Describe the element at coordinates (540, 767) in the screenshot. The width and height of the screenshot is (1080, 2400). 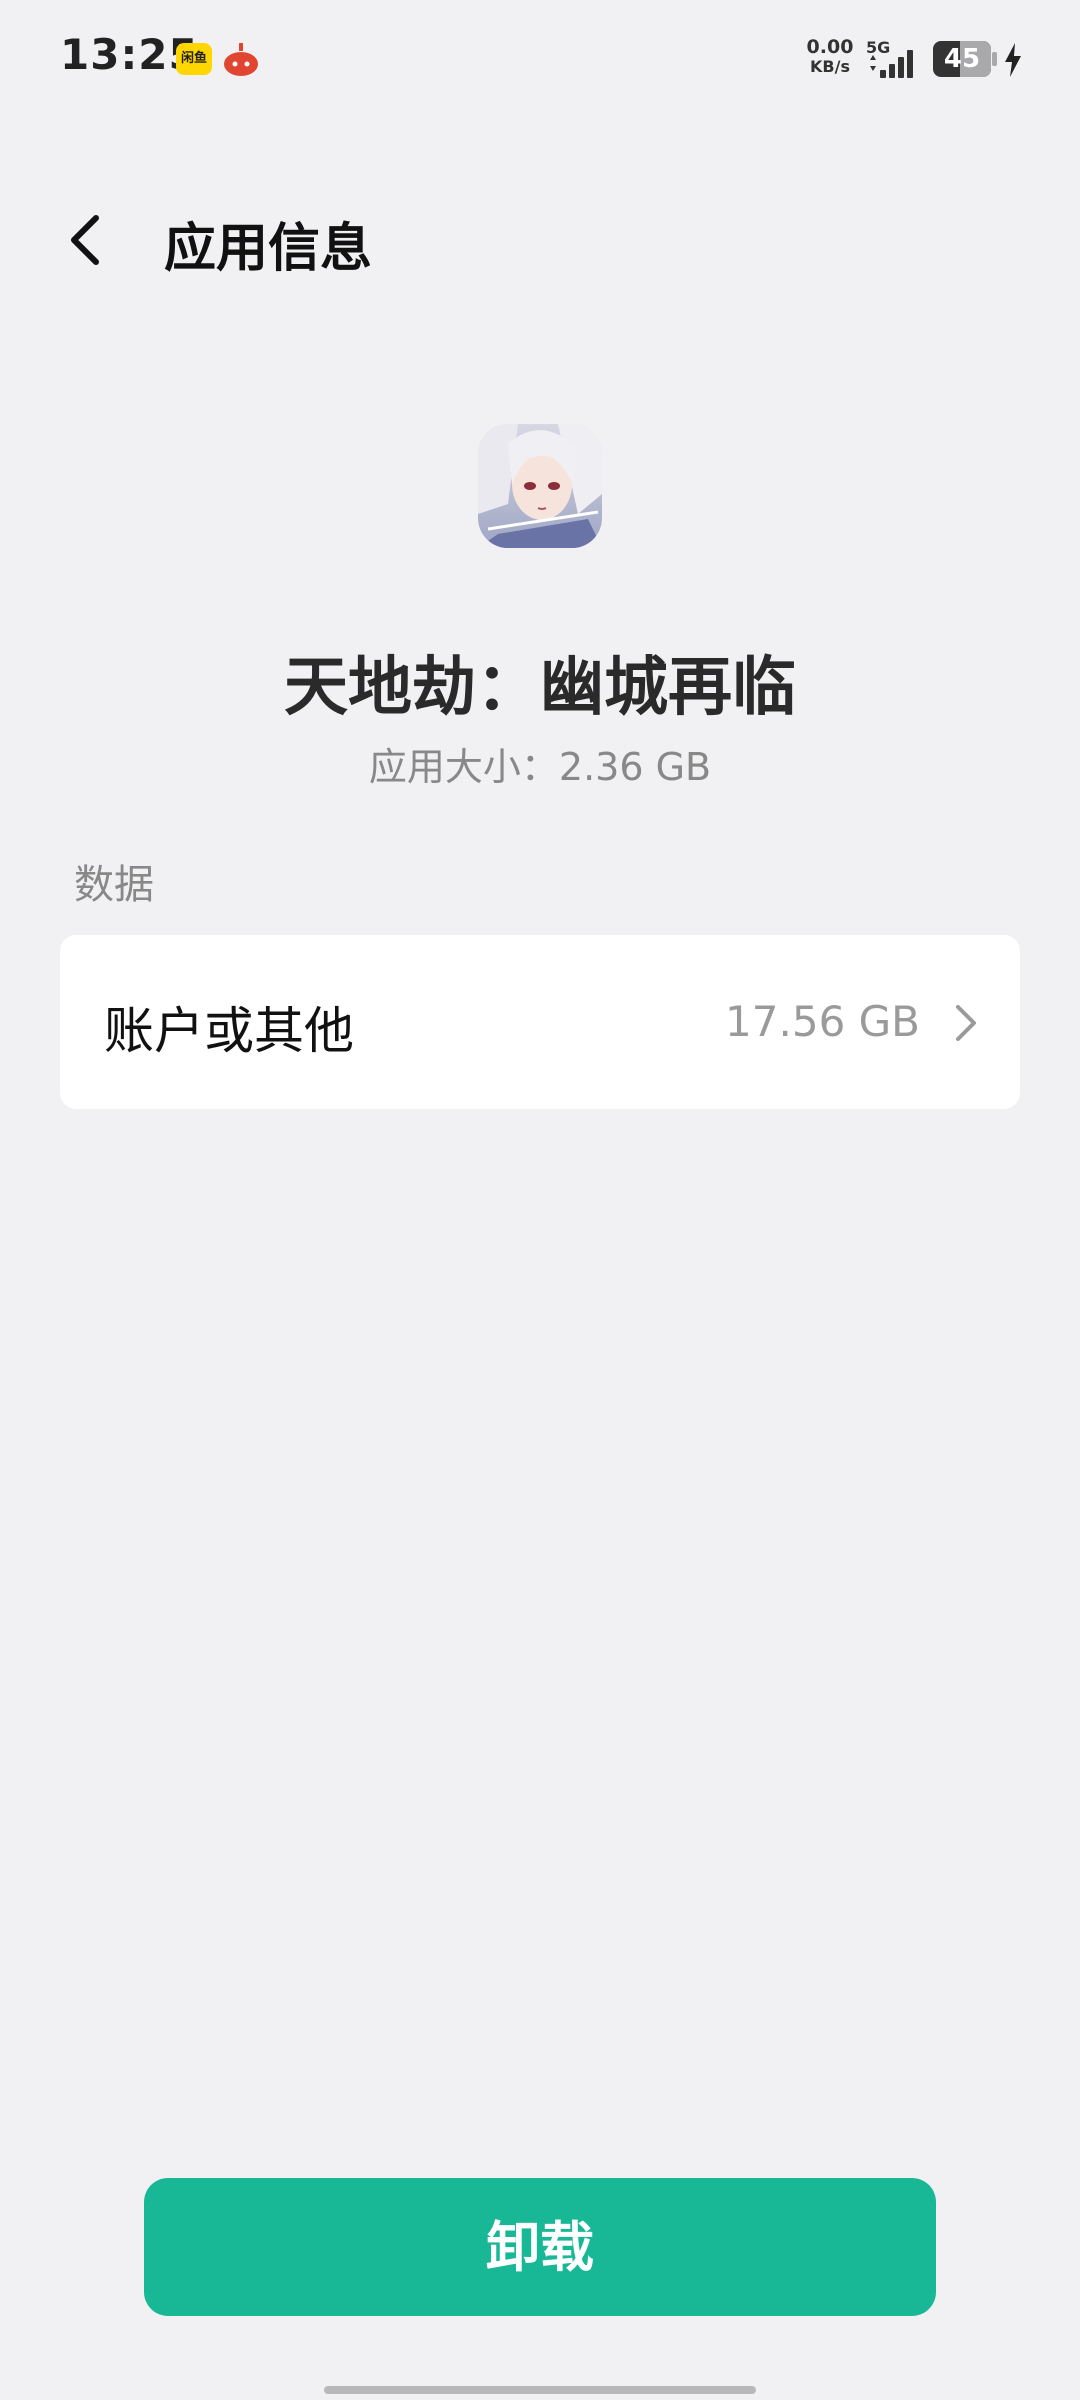
I see `app-size: 应用大小：2.36 GB` at that location.